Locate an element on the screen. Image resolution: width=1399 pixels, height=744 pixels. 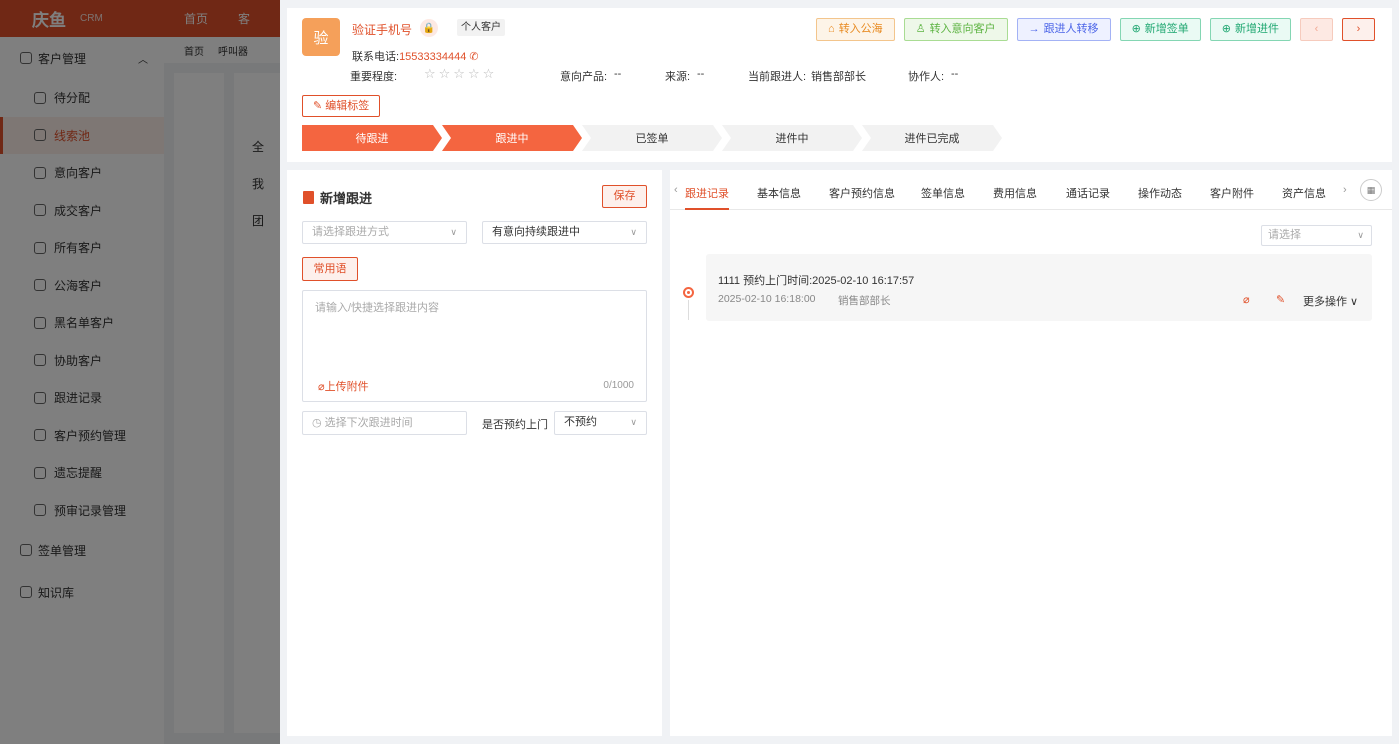
upload-attachment-link: ⌀上传附件 is located at coordinates (343, 386).